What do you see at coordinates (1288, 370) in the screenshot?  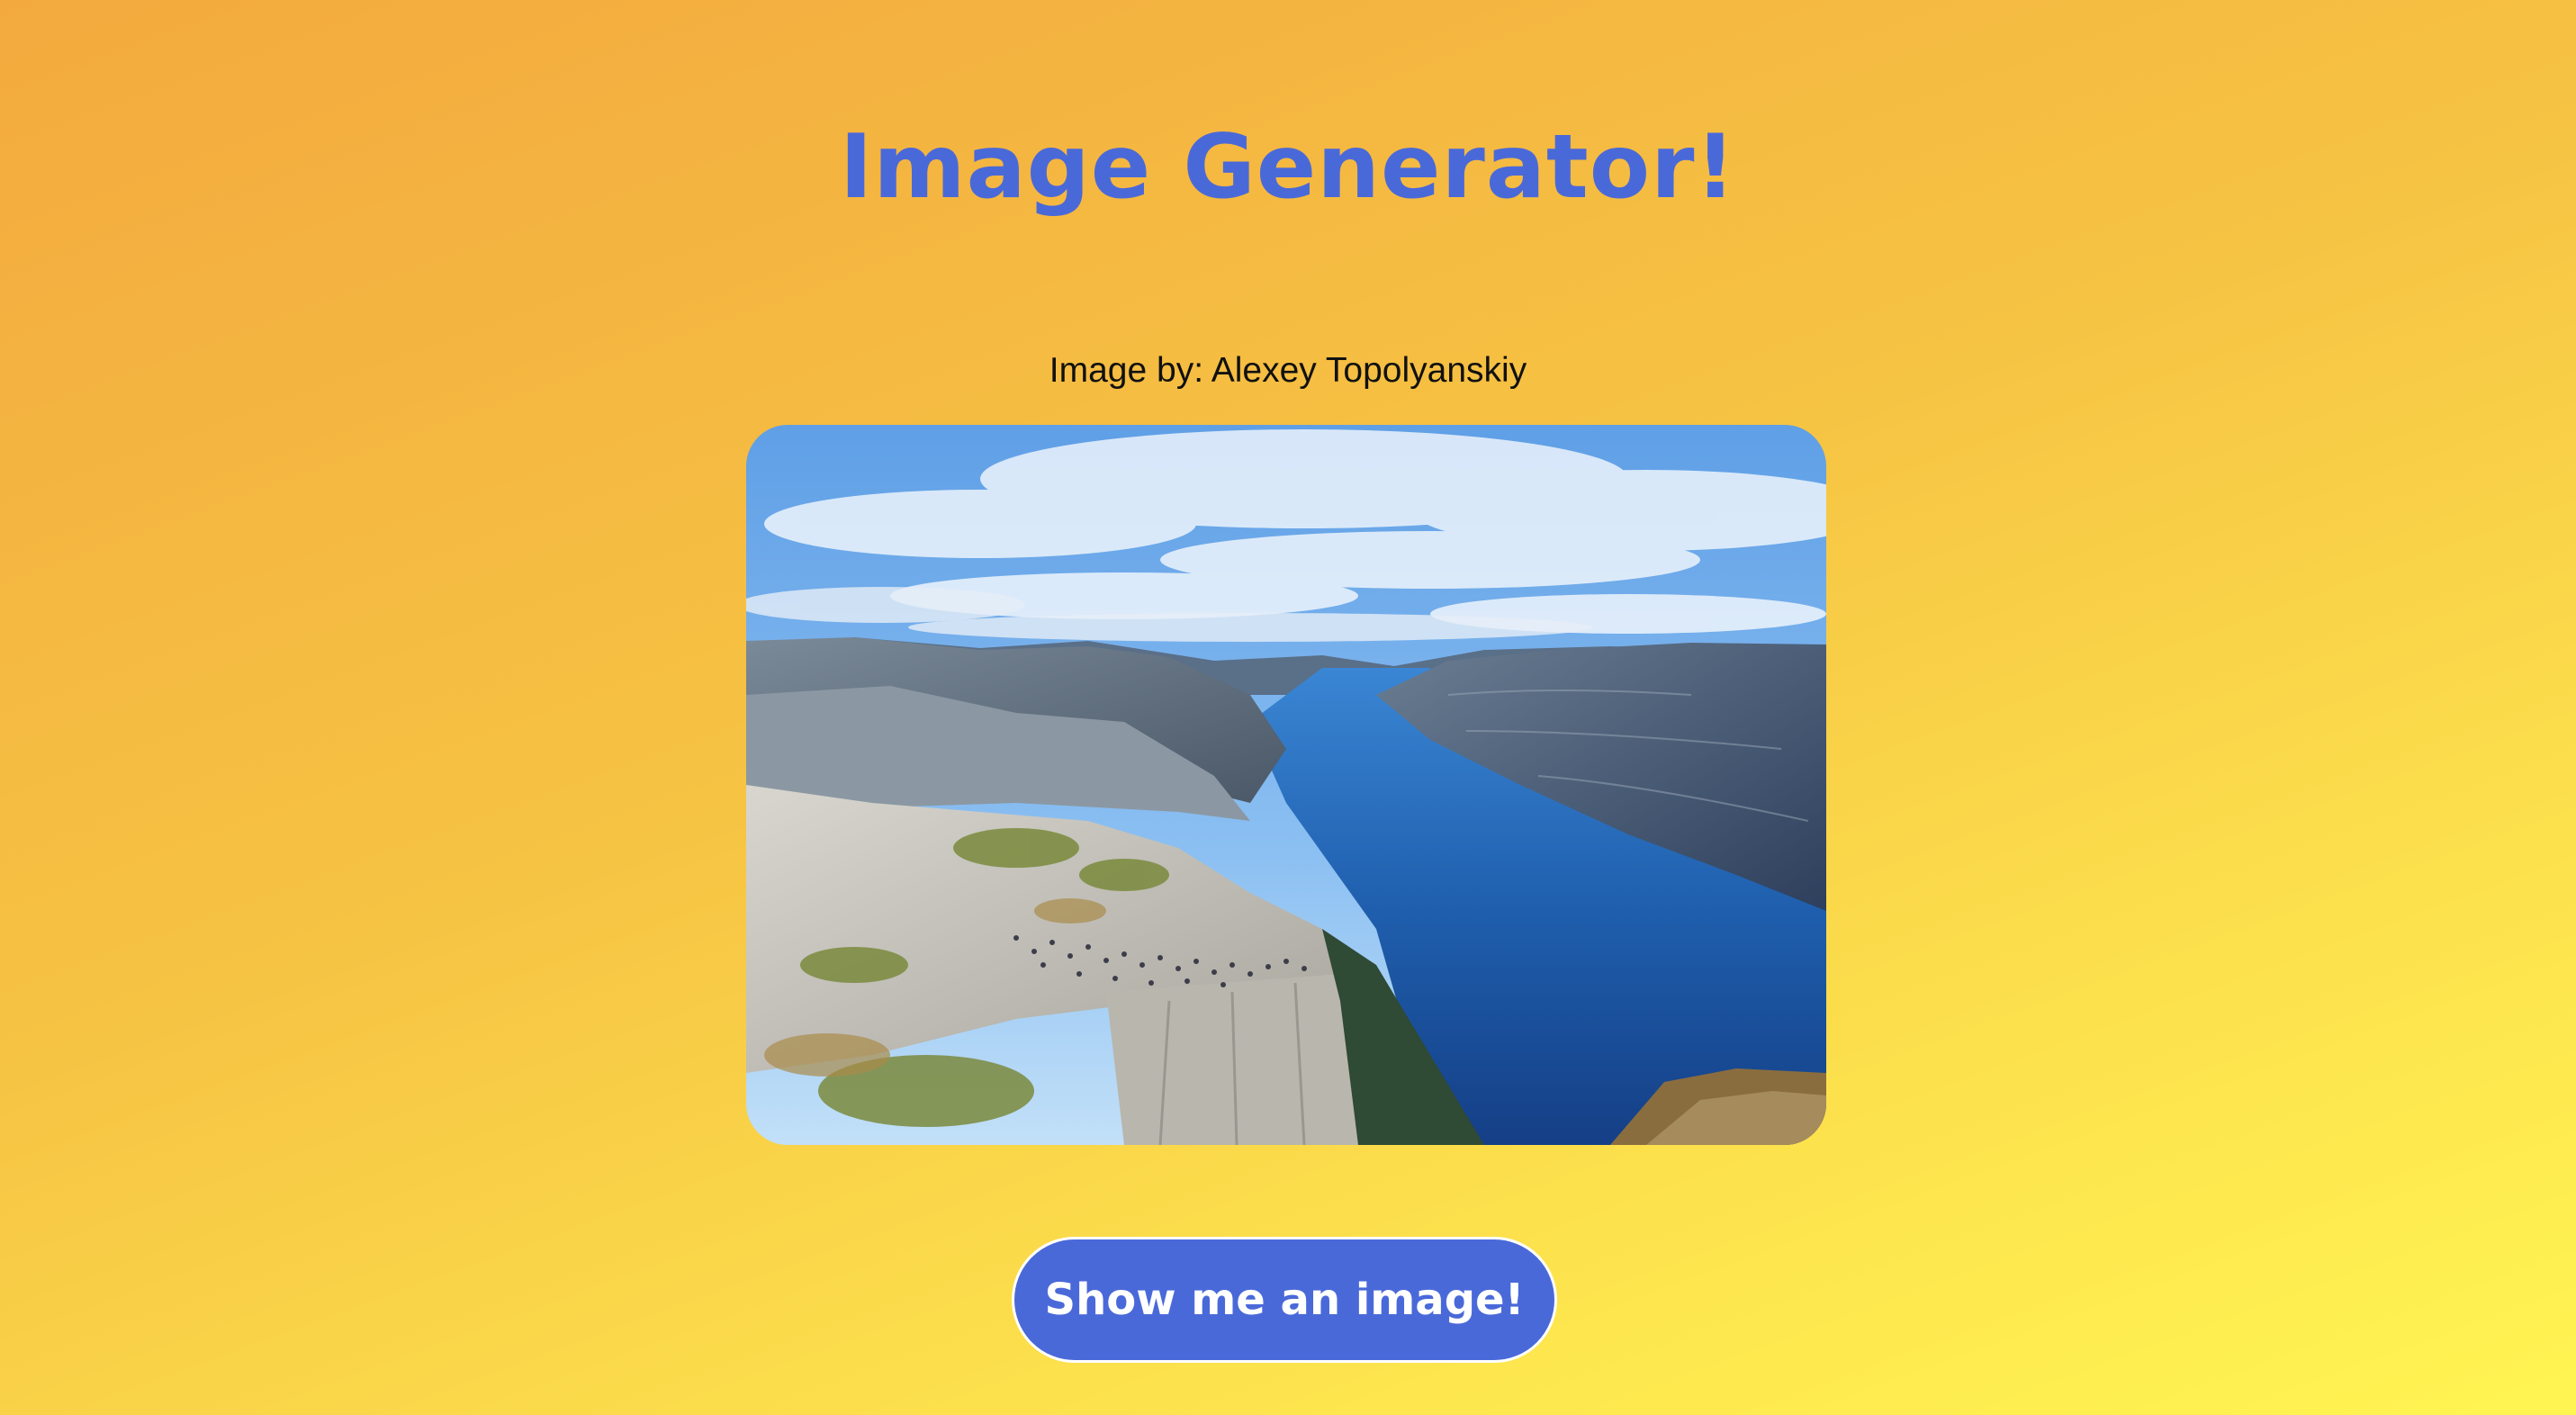 I see `image-credit: Image by: Alexey Topolyanskiy` at bounding box center [1288, 370].